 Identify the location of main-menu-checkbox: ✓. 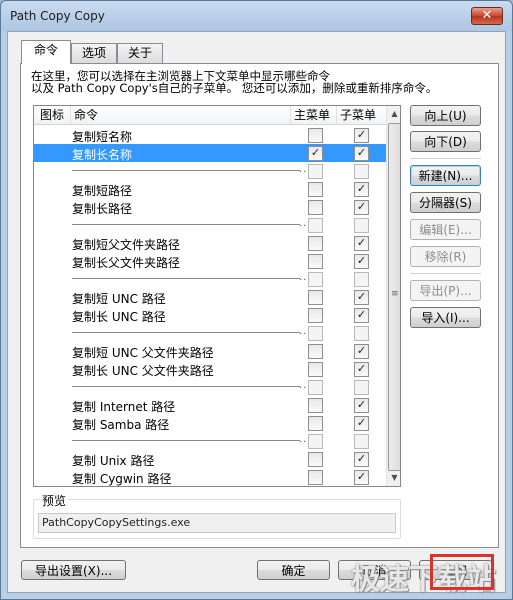
(315, 153).